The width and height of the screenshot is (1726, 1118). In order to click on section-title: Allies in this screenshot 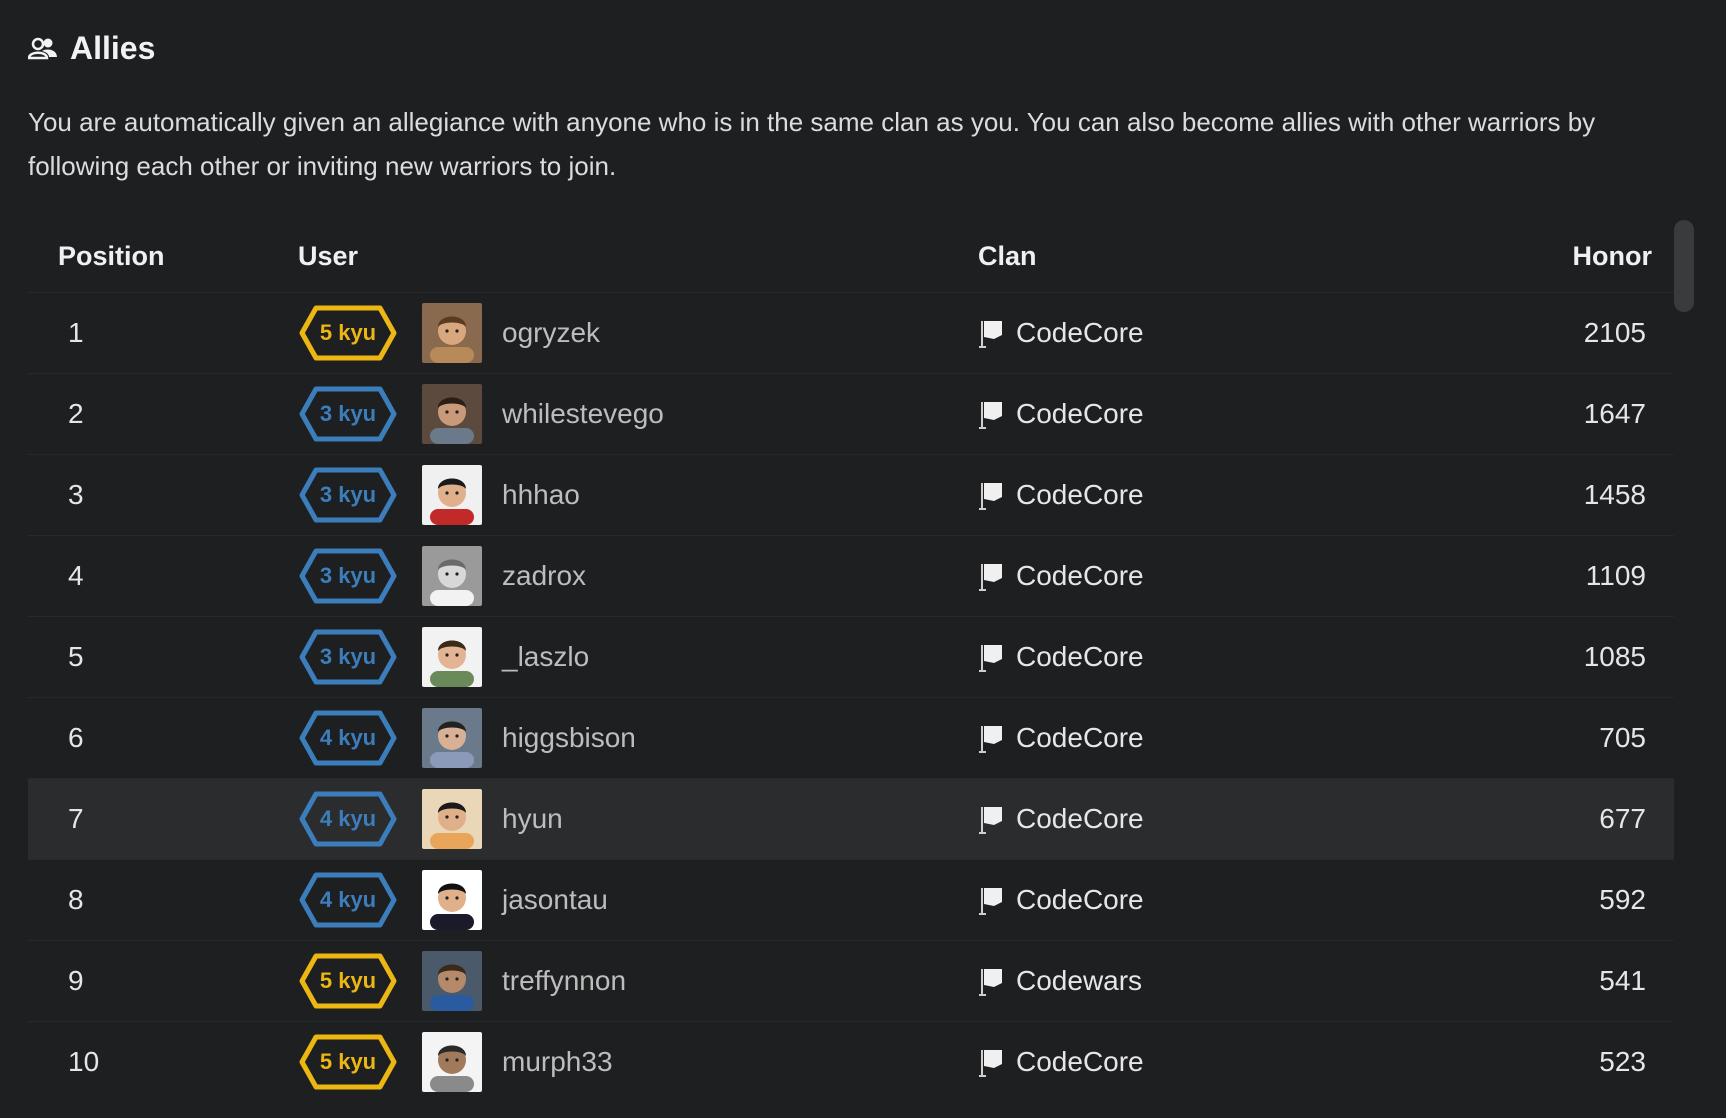, I will do `click(113, 48)`.